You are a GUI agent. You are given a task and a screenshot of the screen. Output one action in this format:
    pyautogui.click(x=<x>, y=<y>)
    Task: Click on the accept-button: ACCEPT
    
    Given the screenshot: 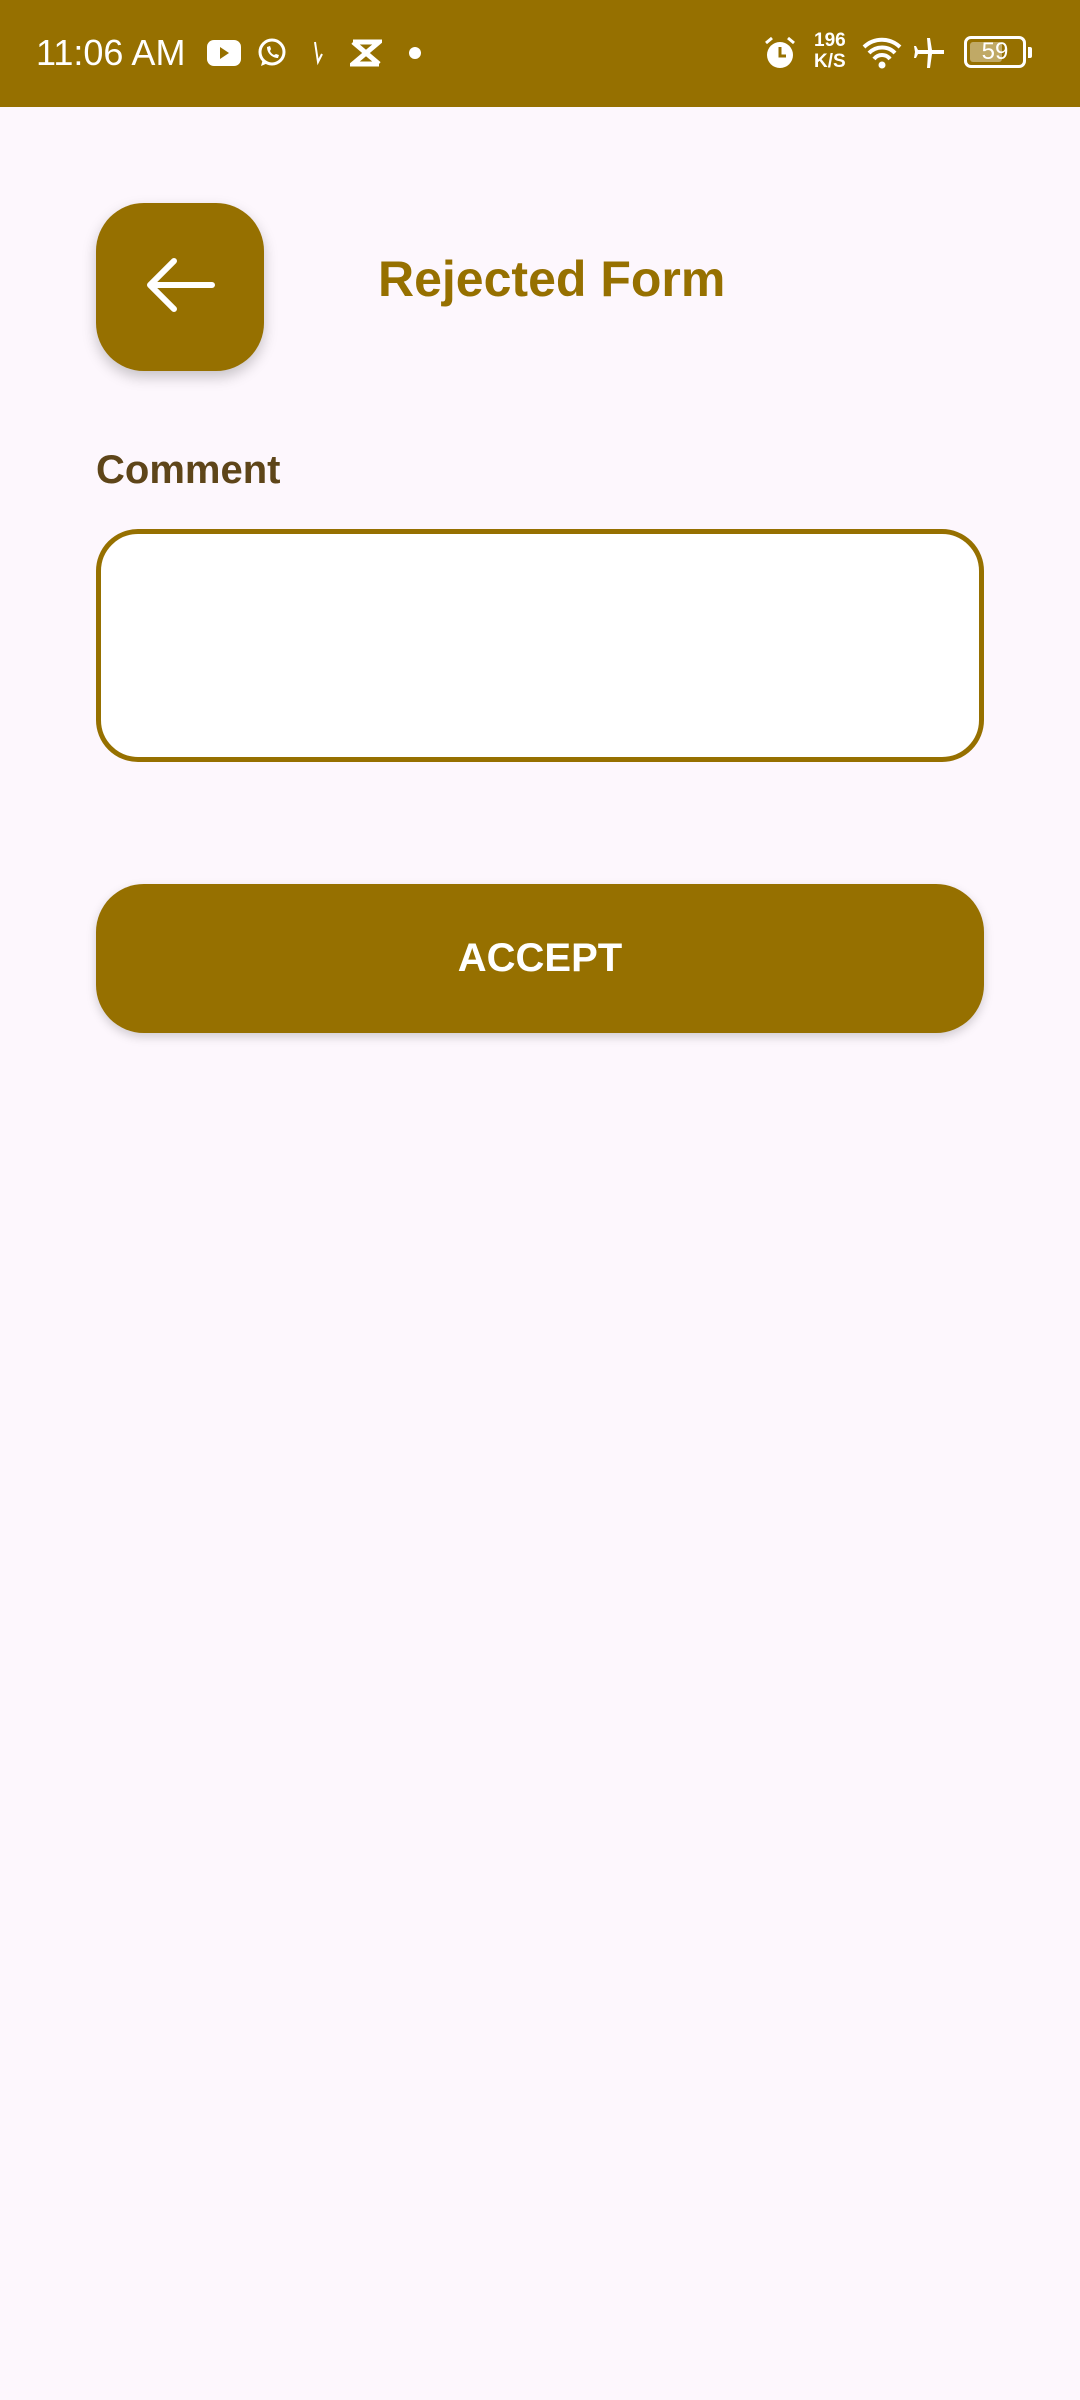 What is the action you would take?
    pyautogui.click(x=540, y=958)
    